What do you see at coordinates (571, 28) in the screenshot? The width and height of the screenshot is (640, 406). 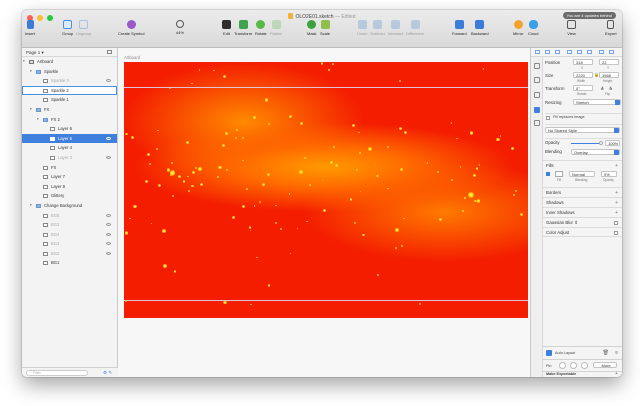 I see `view-button: View` at bounding box center [571, 28].